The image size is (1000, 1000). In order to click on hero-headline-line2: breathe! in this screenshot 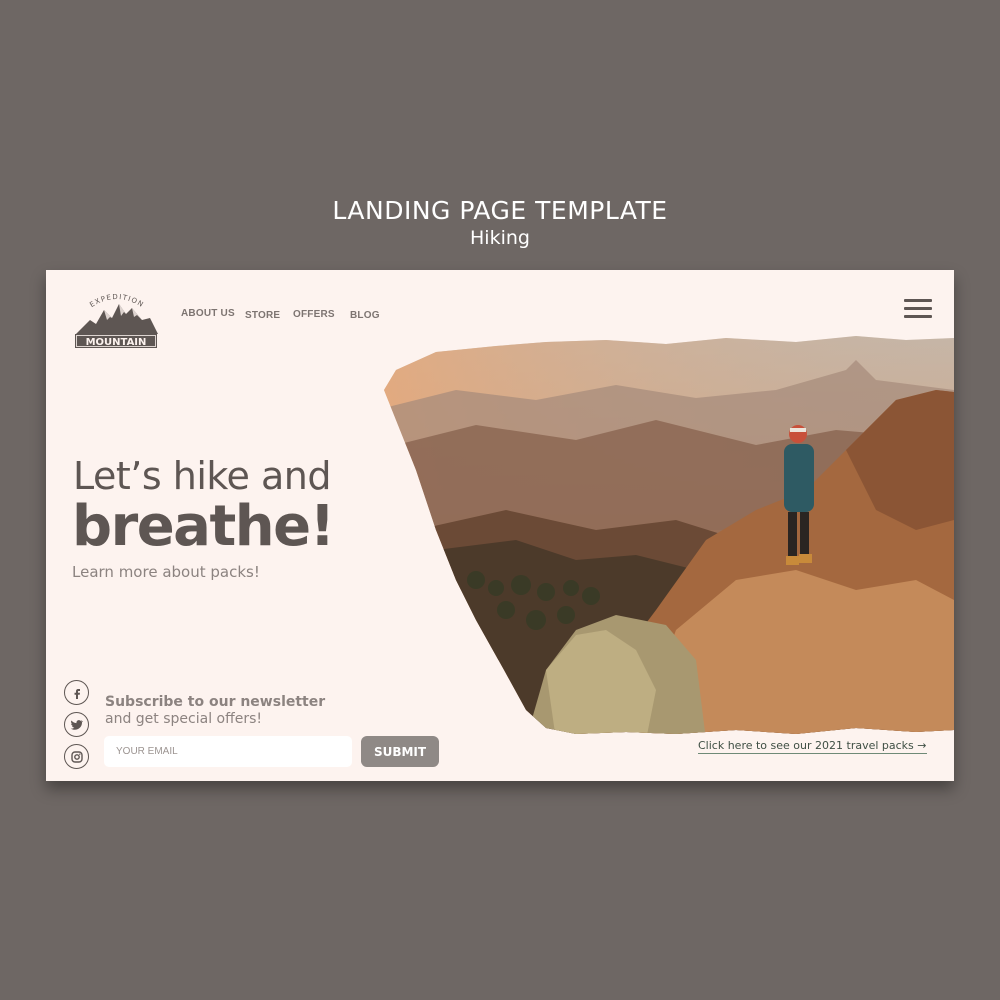, I will do `click(203, 526)`.